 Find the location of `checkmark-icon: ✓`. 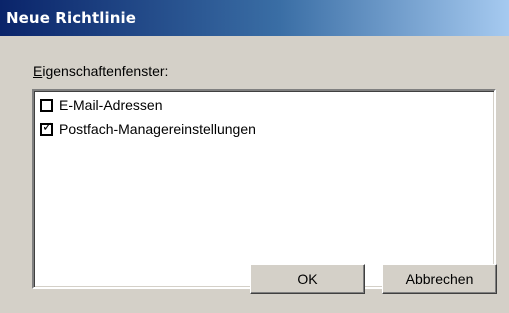

checkmark-icon: ✓ is located at coordinates (47, 127).